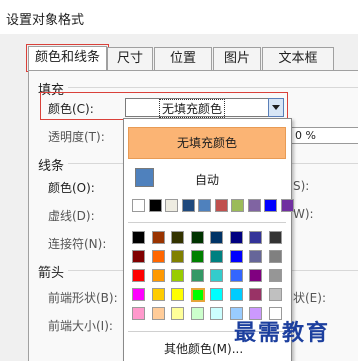  Describe the element at coordinates (80, 326) in the screenshot. I see `begin-size-label: 前端大小(I):` at that location.